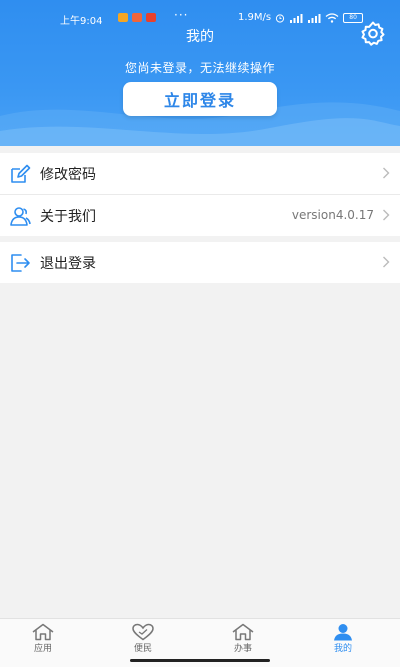 The width and height of the screenshot is (400, 667). I want to click on menu-group-logout: 退出登录, so click(200, 262).